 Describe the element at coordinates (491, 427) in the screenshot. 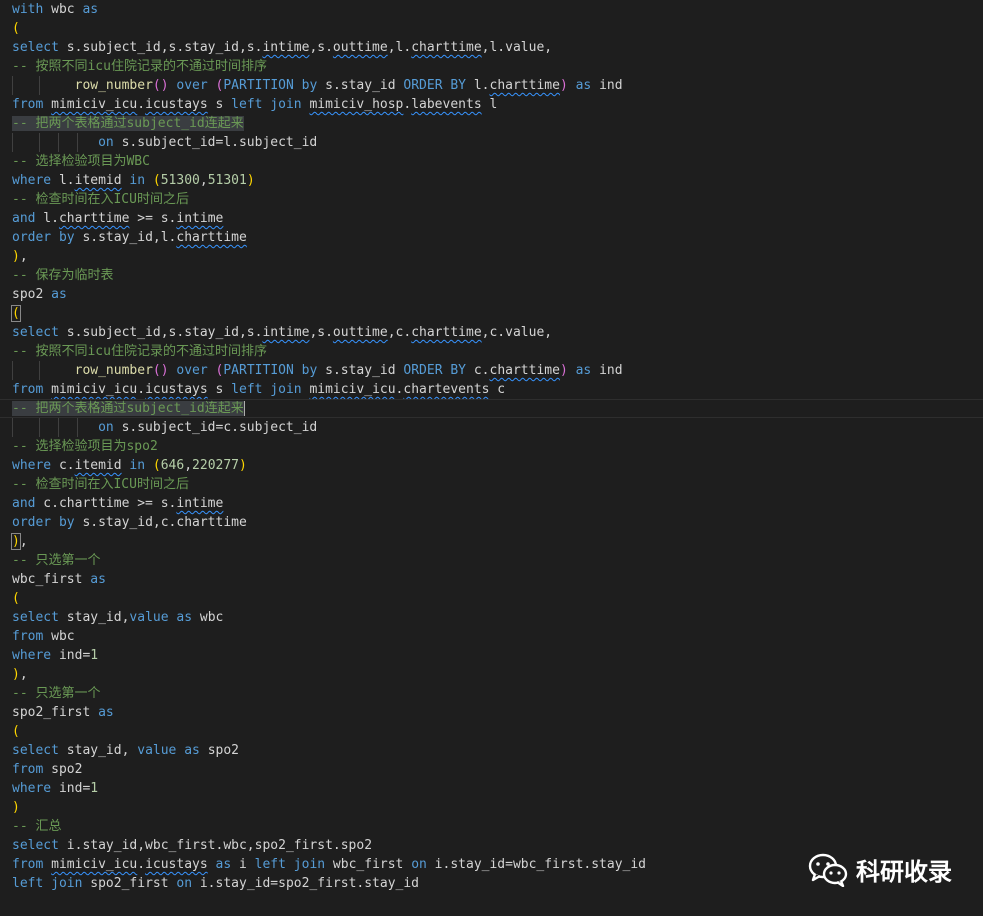

I see `code-line-23: on s.subject_id=c.subject_id` at that location.